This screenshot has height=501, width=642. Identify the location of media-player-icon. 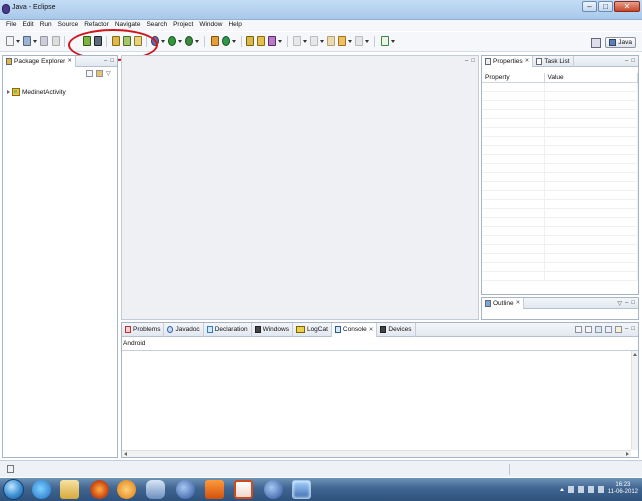
(126, 489).